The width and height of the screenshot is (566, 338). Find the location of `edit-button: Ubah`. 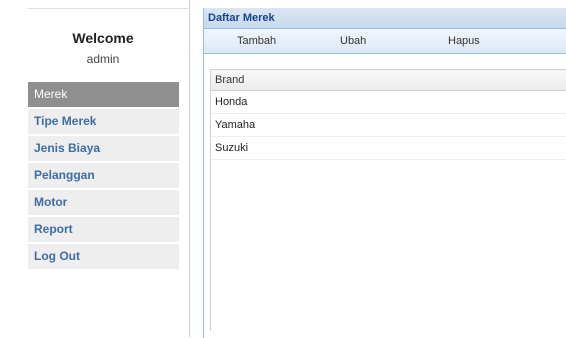

edit-button: Ubah is located at coordinates (353, 41).